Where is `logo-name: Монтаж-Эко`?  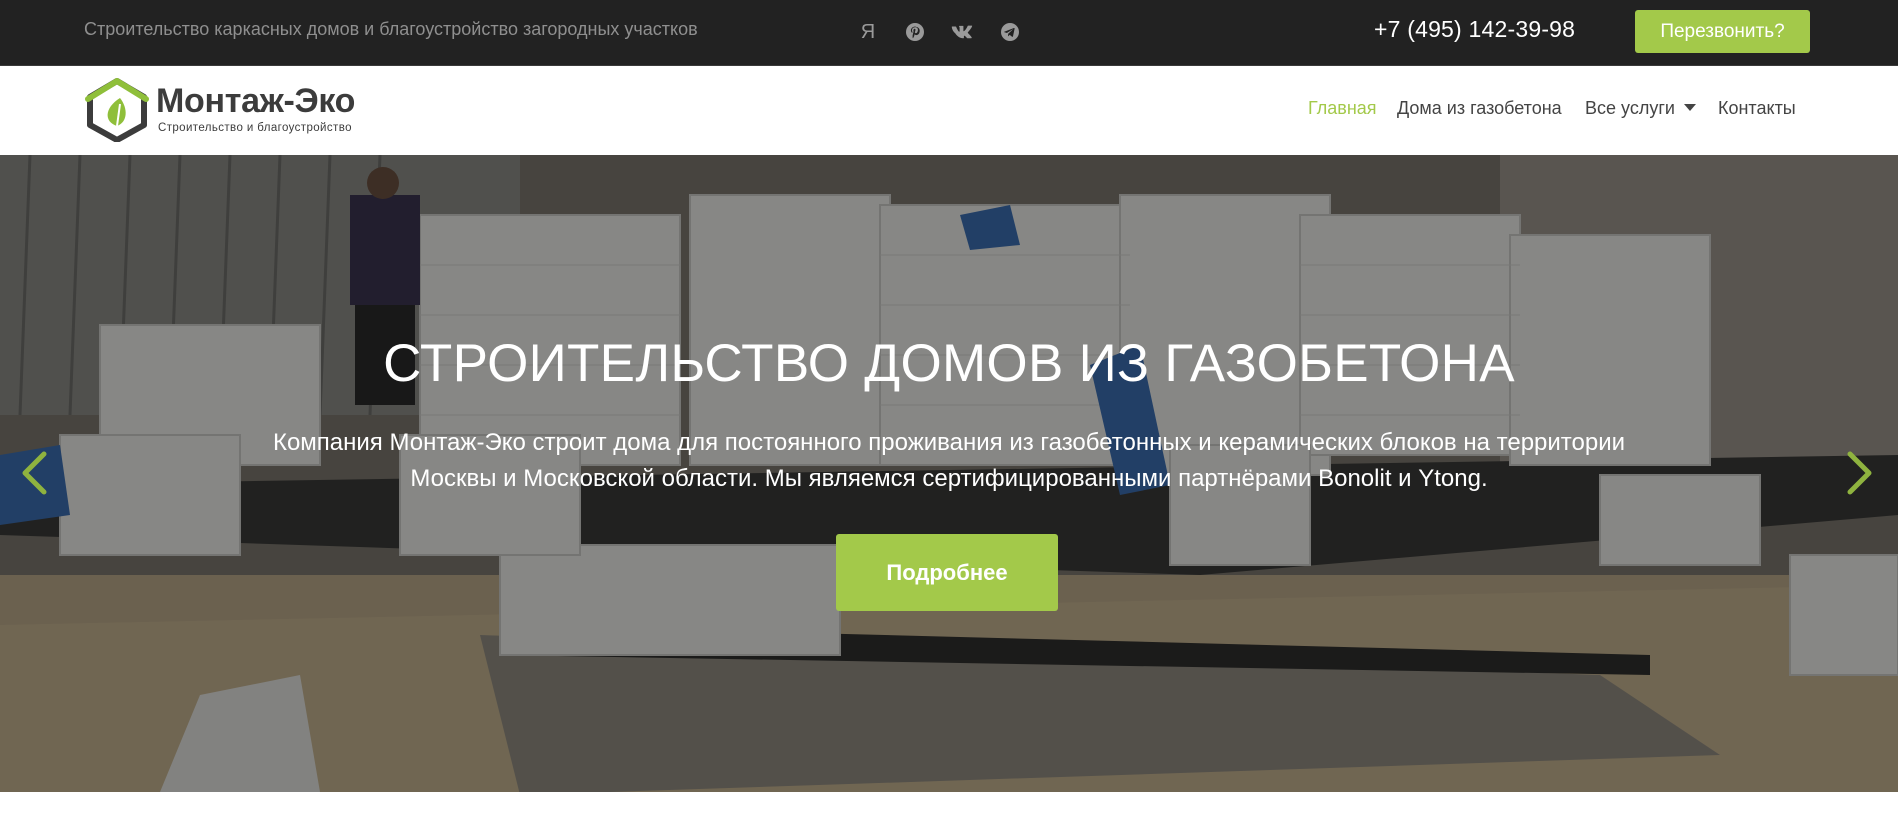
logo-name: Монтаж-Эко is located at coordinates (256, 101).